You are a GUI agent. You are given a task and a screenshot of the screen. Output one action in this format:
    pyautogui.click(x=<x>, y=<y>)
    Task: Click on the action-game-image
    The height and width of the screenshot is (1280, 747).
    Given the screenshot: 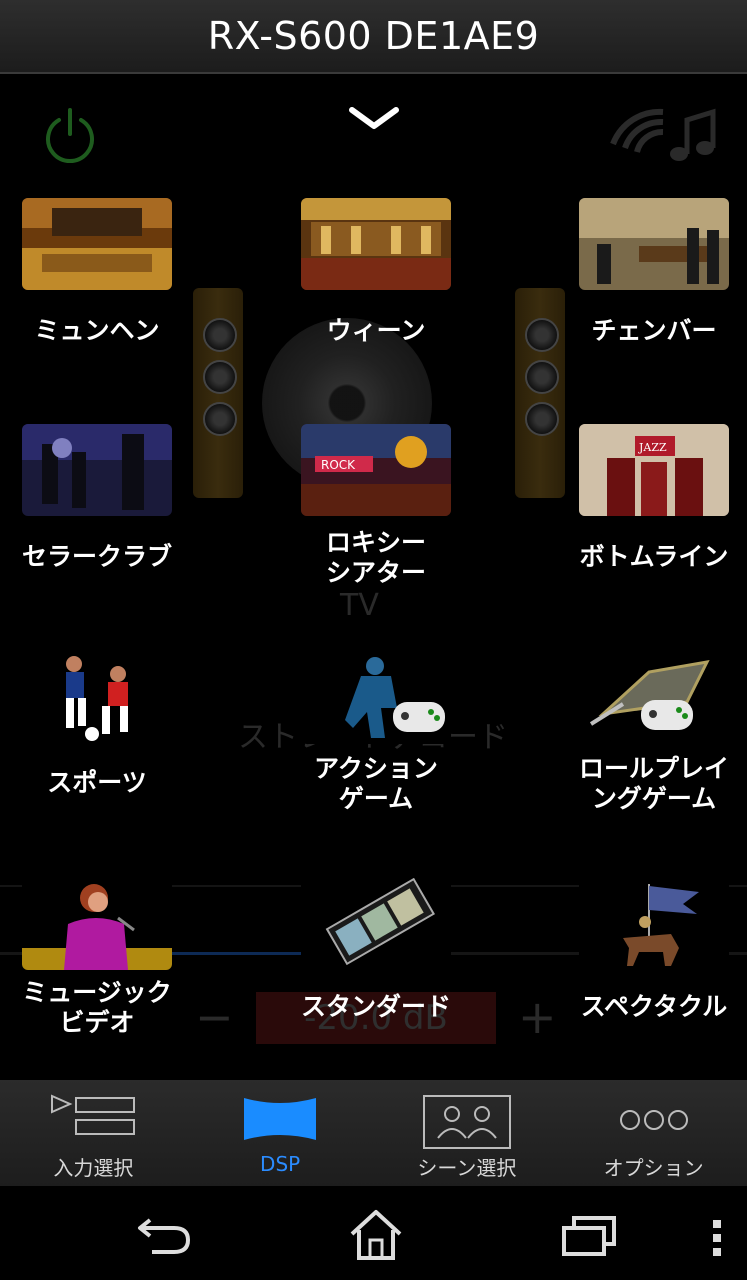 What is the action you would take?
    pyautogui.click(x=376, y=698)
    